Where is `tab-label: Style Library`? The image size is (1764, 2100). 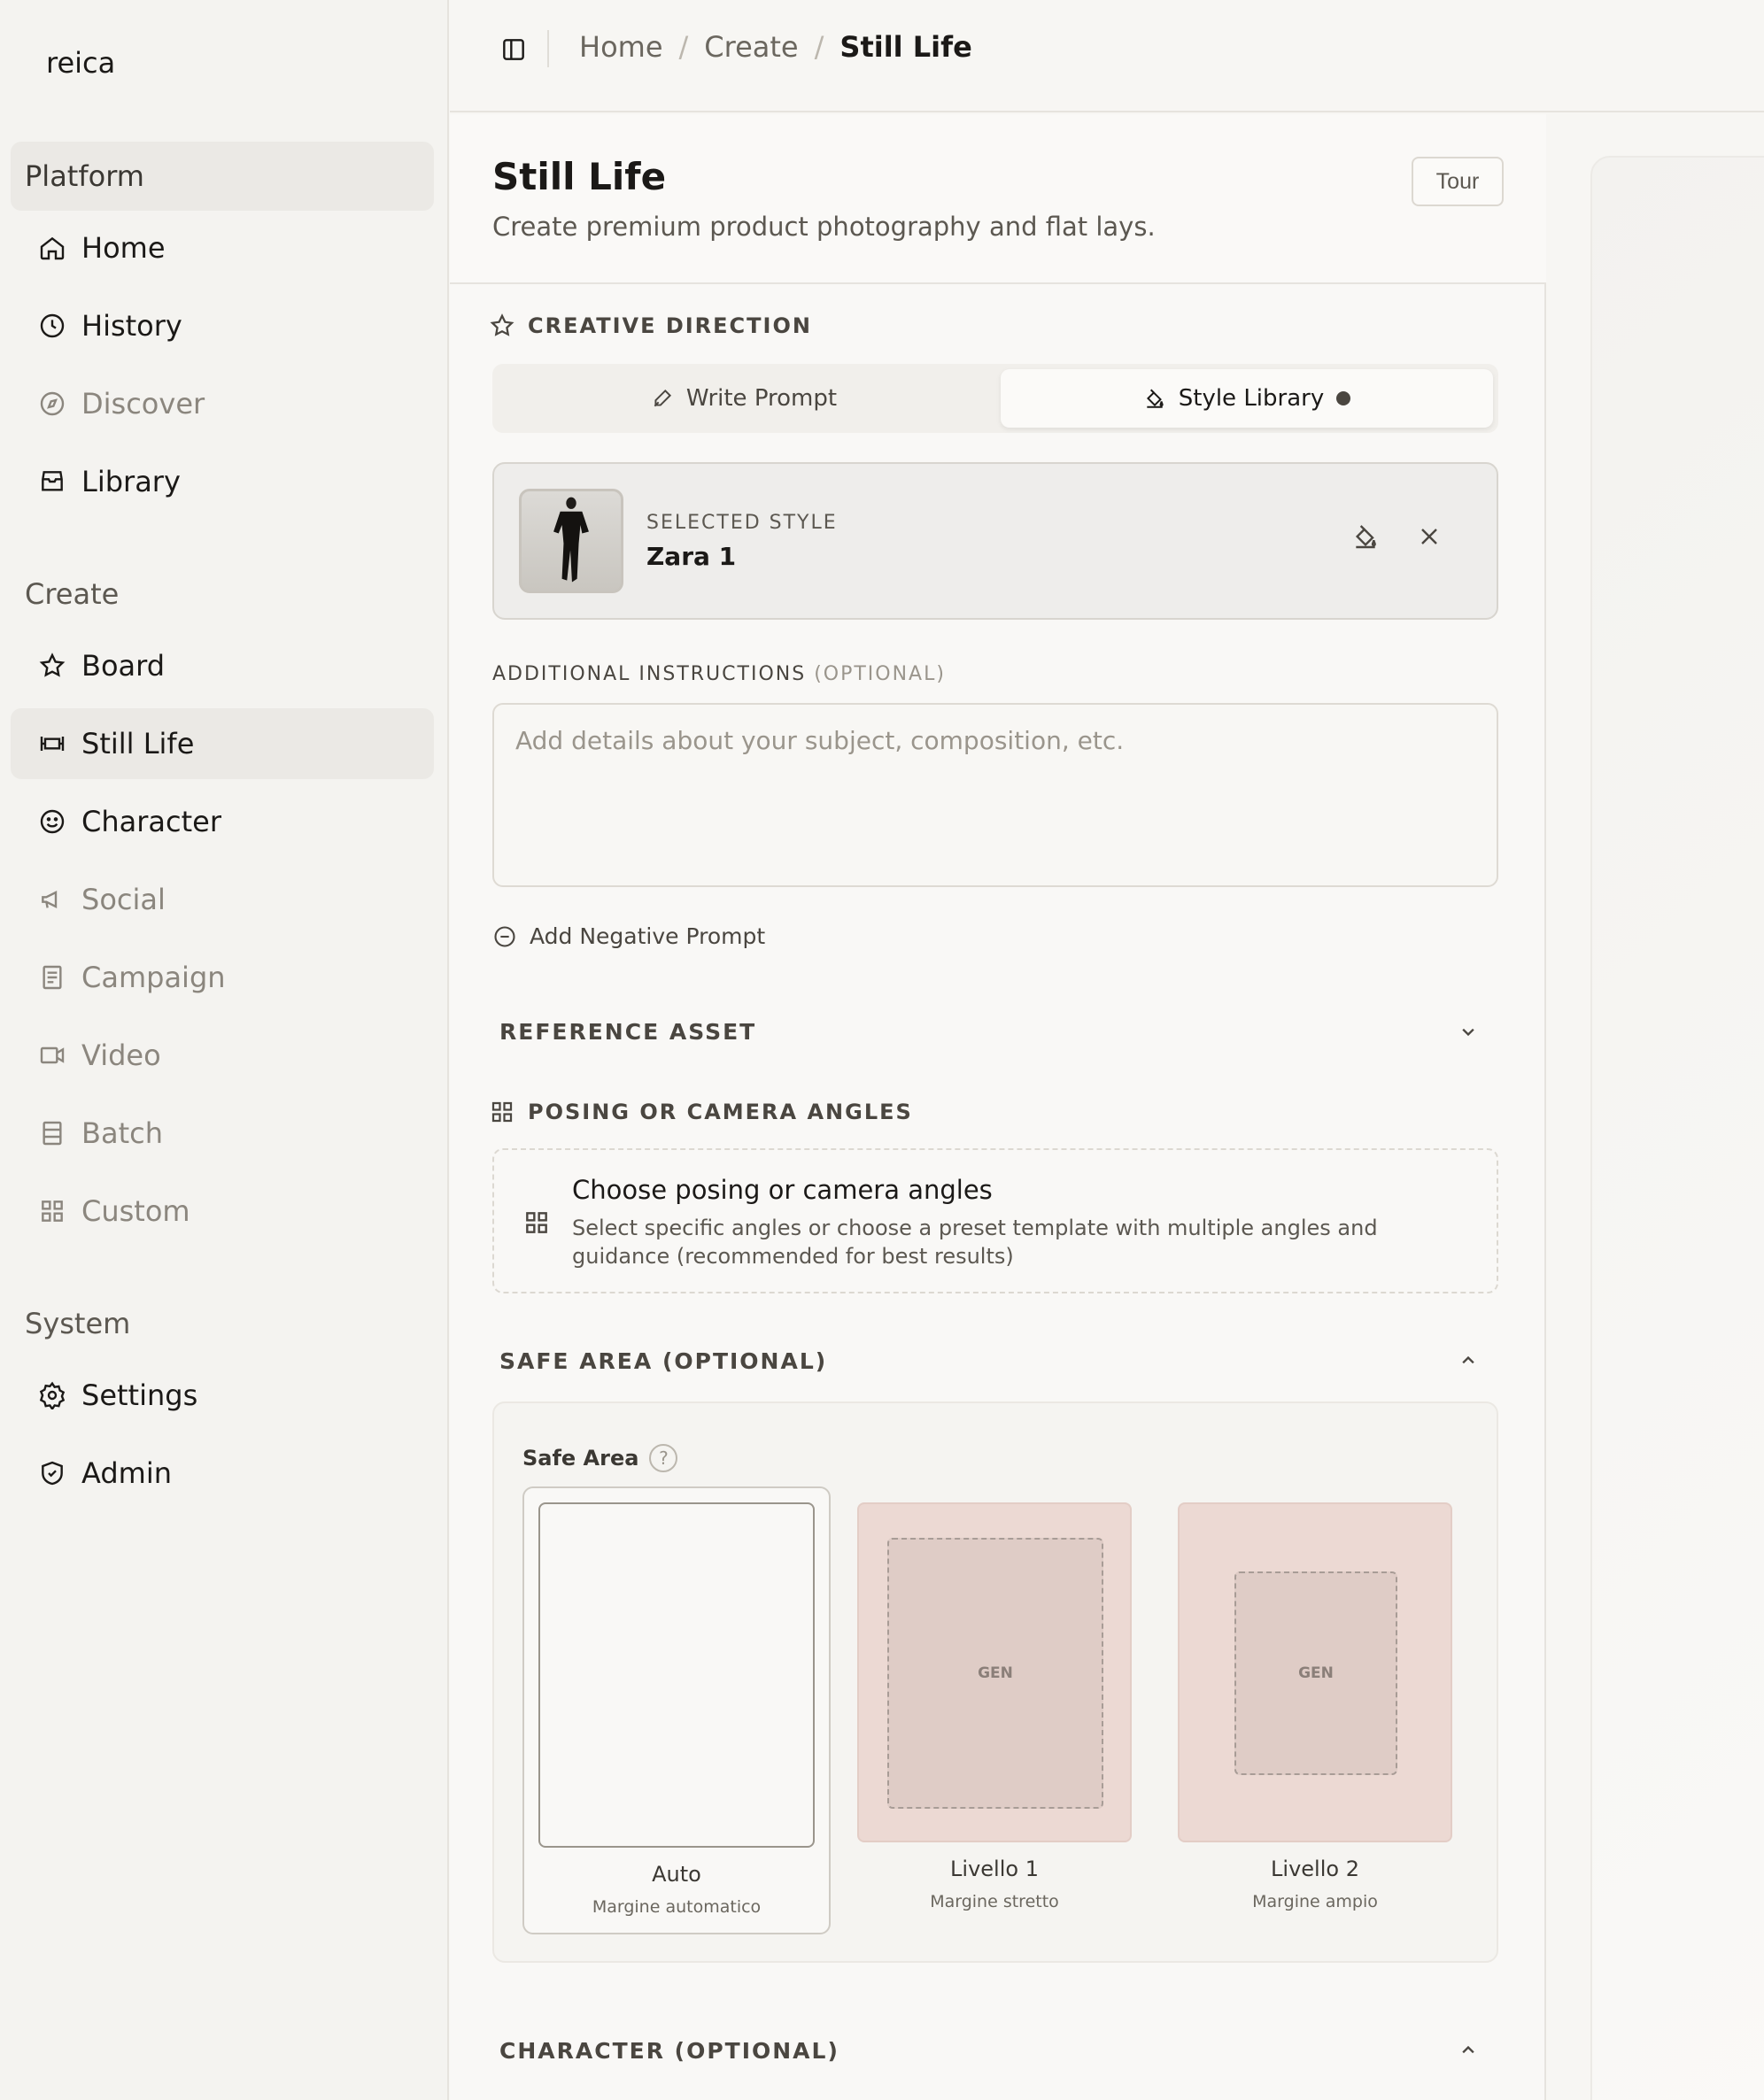 tab-label: Style Library is located at coordinates (1251, 398).